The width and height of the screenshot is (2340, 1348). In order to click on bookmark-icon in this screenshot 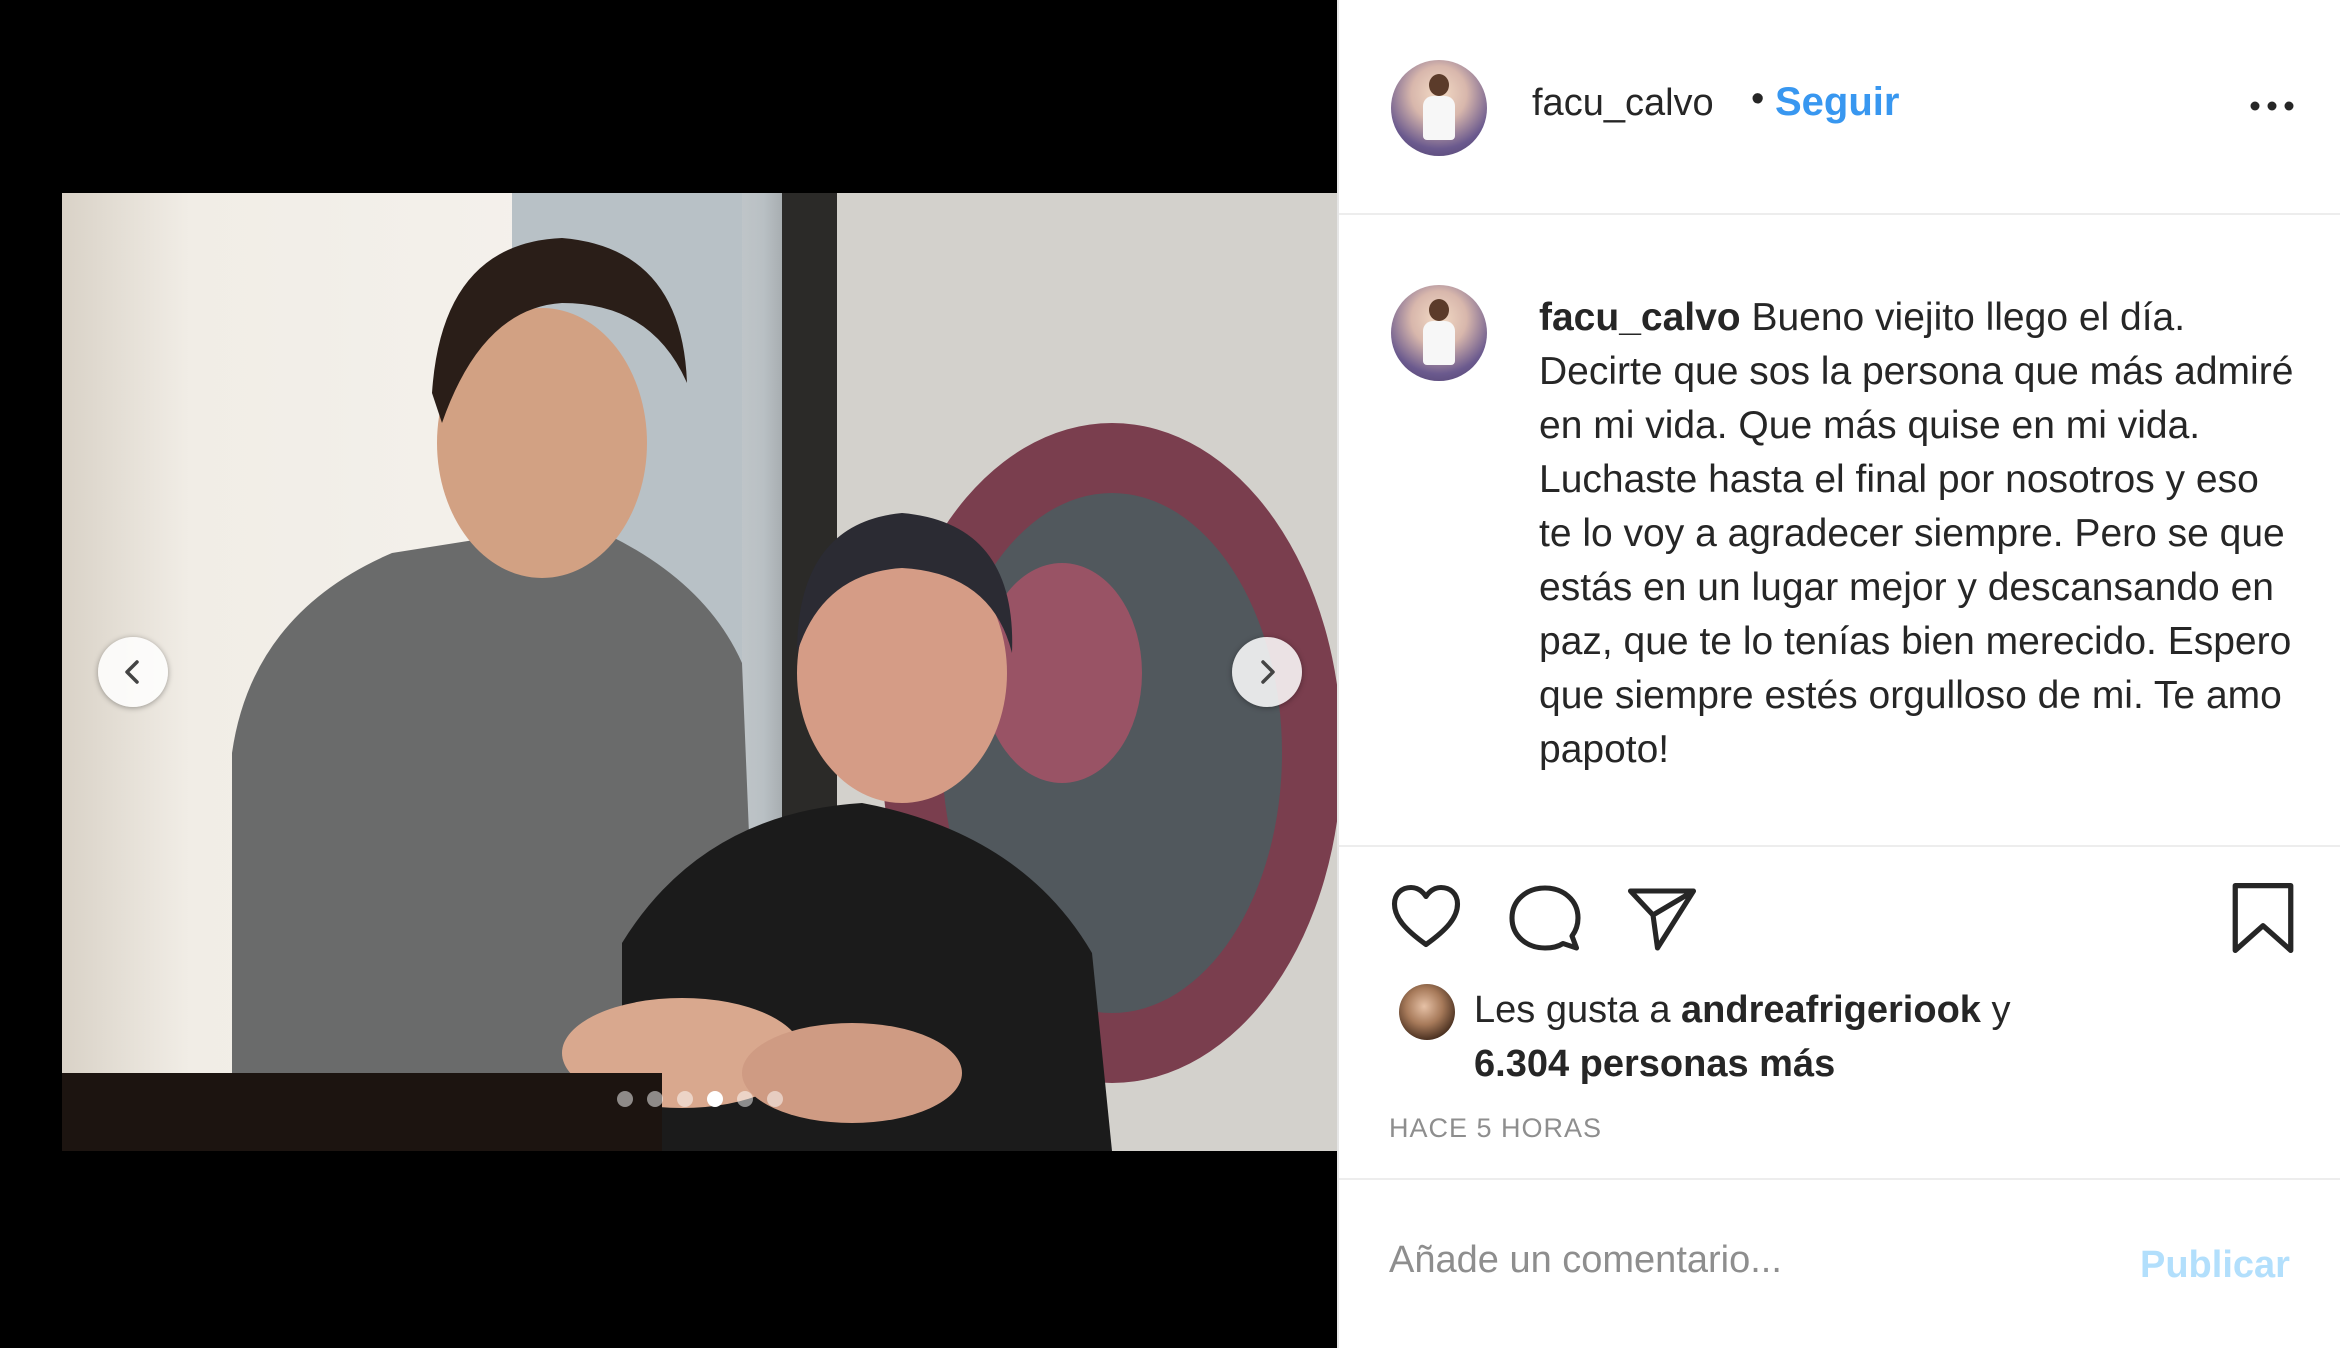, I will do `click(2263, 918)`.